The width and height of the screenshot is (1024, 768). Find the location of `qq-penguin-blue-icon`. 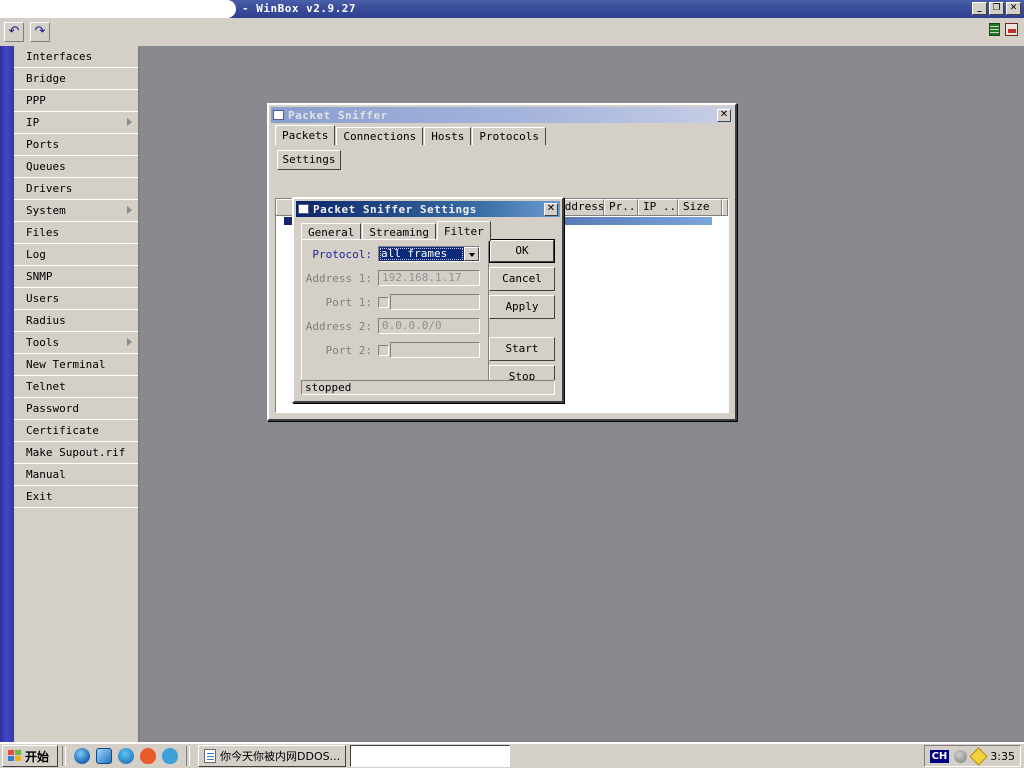

qq-penguin-blue-icon is located at coordinates (170, 756).